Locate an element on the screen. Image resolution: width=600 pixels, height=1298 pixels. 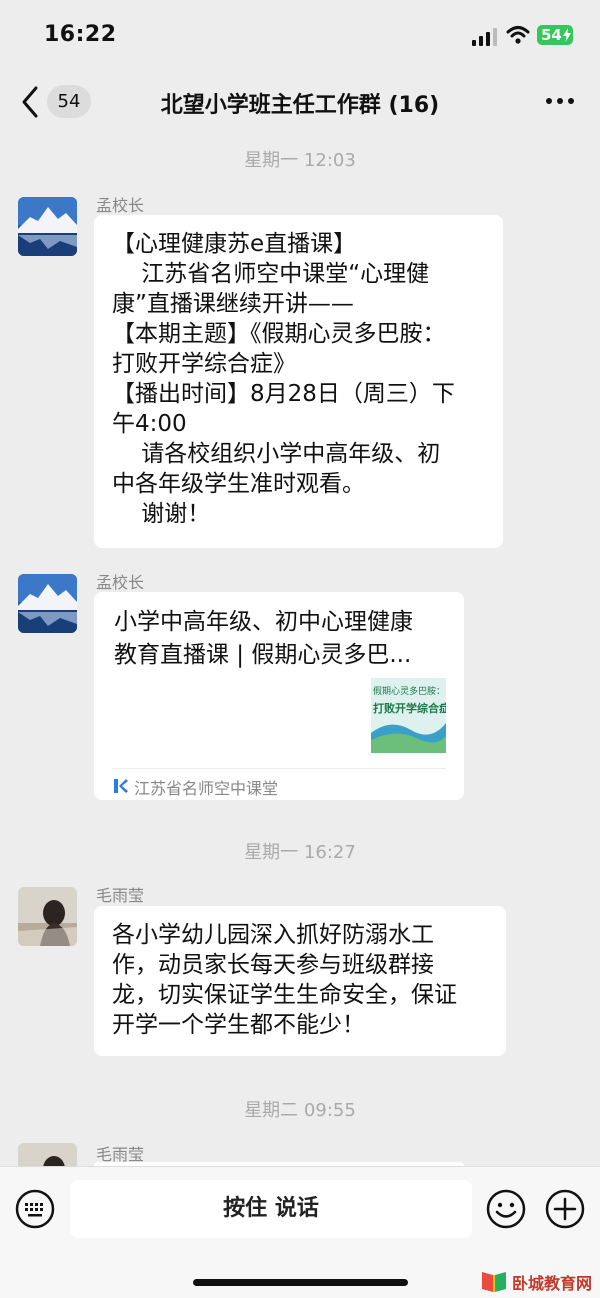
message-line: 请各校组织小学中高年级、初 is located at coordinates (276, 454).